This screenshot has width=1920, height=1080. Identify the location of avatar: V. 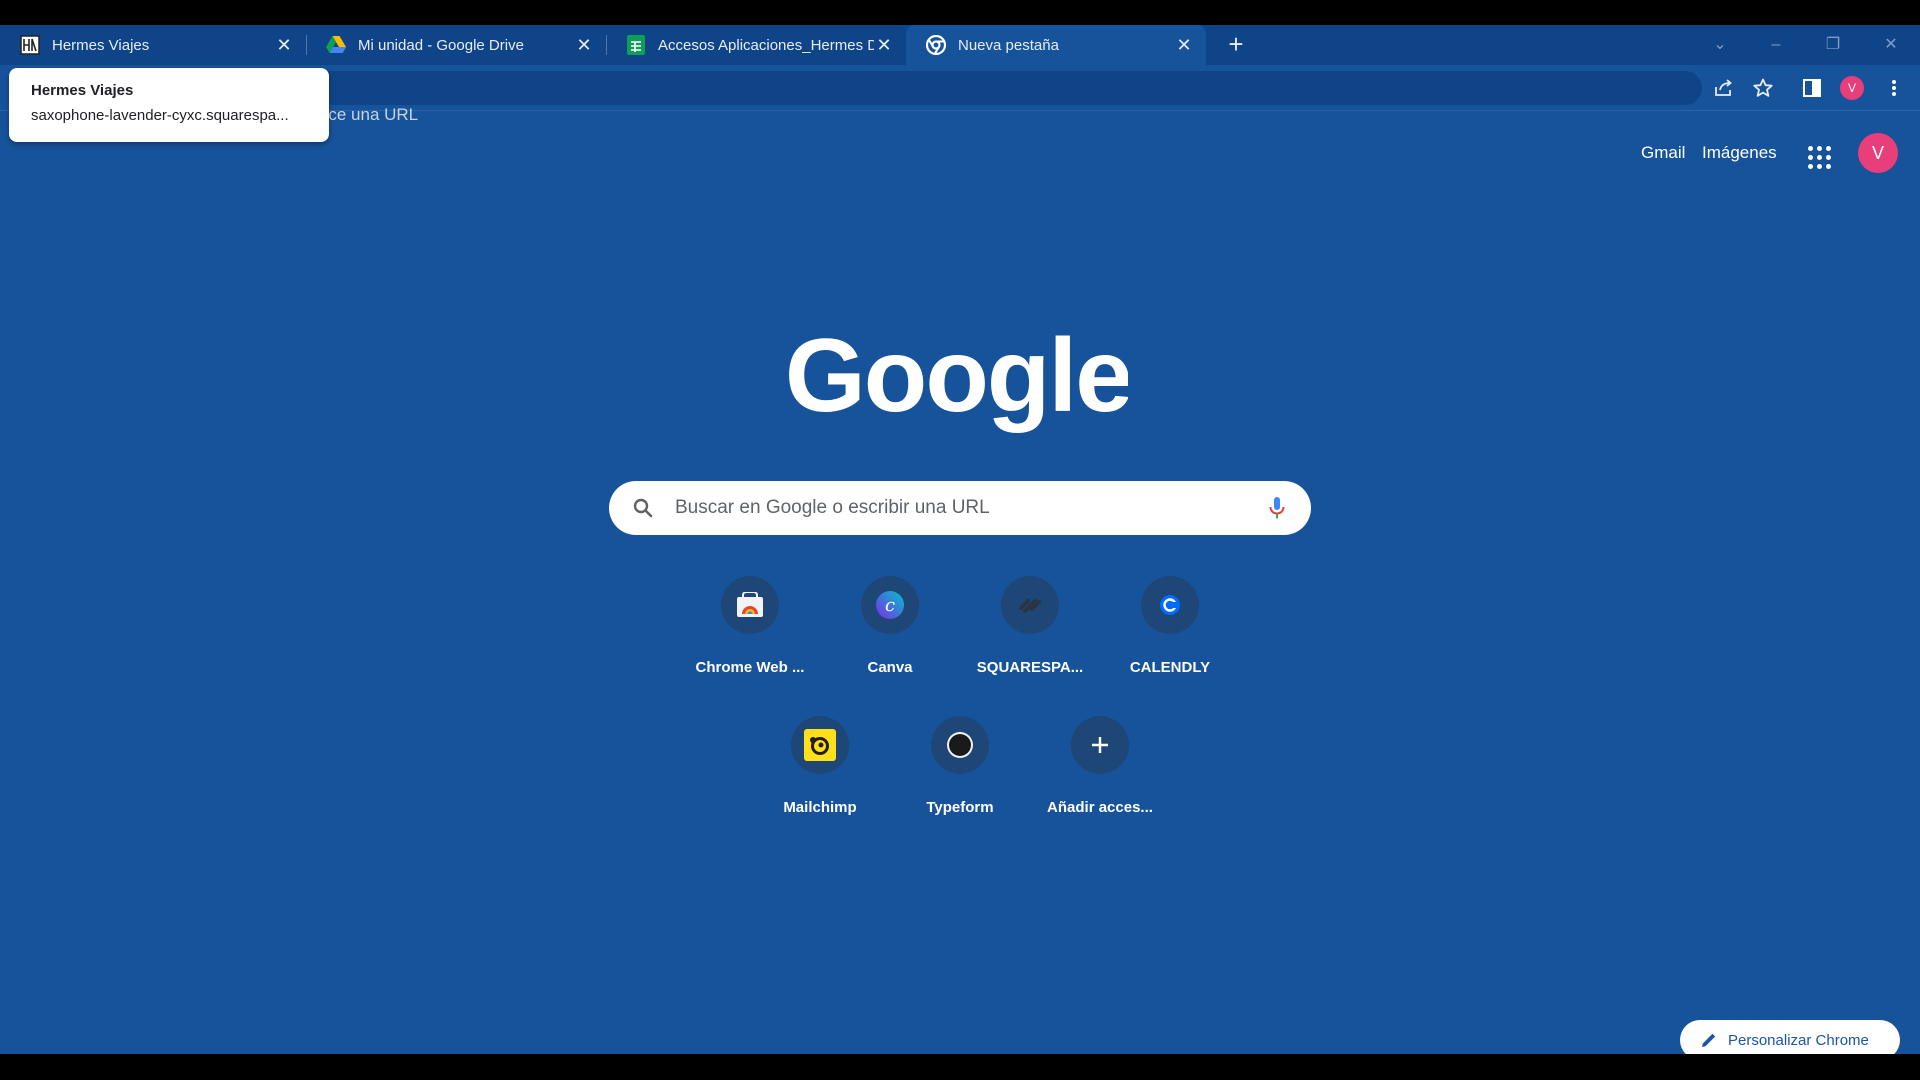
(1852, 88).